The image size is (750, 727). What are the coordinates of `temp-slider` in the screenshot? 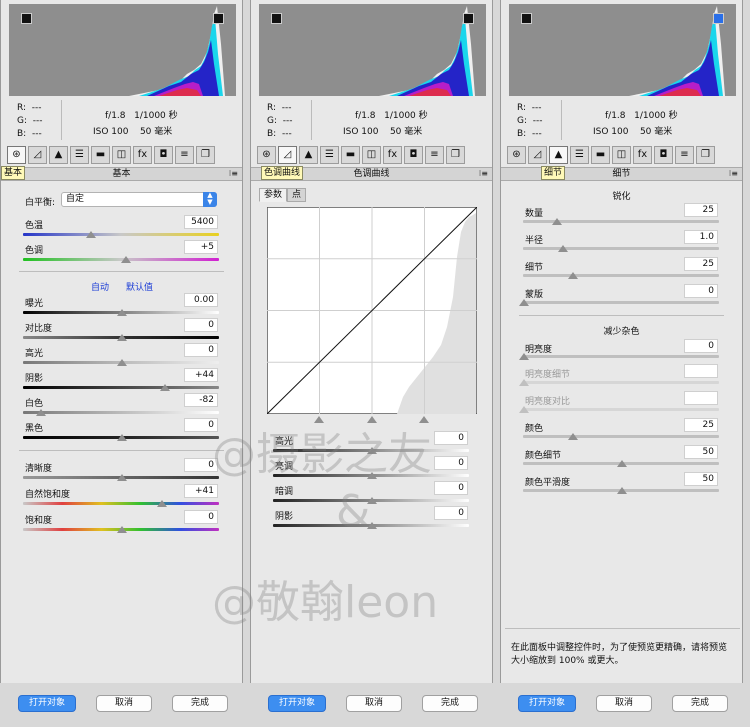 It's located at (121, 234).